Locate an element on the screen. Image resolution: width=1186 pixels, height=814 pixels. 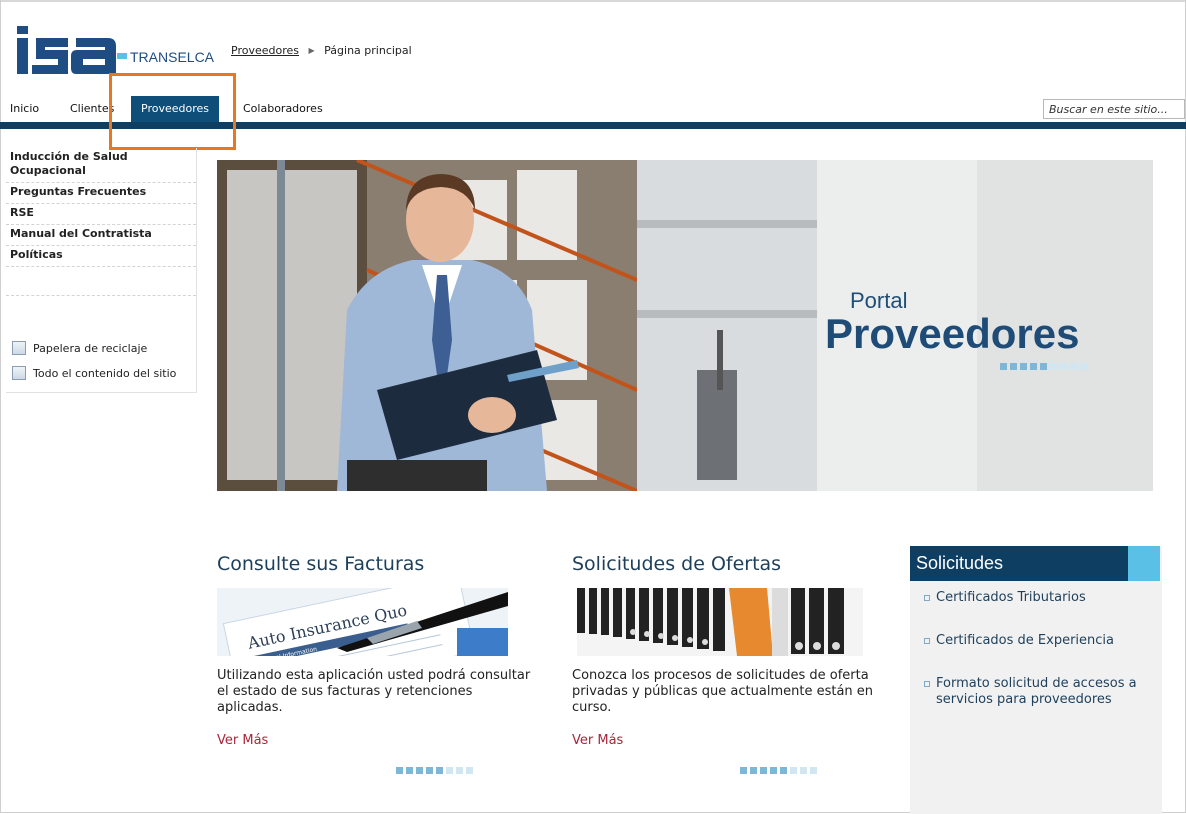
binders-photo is located at coordinates (720, 622).